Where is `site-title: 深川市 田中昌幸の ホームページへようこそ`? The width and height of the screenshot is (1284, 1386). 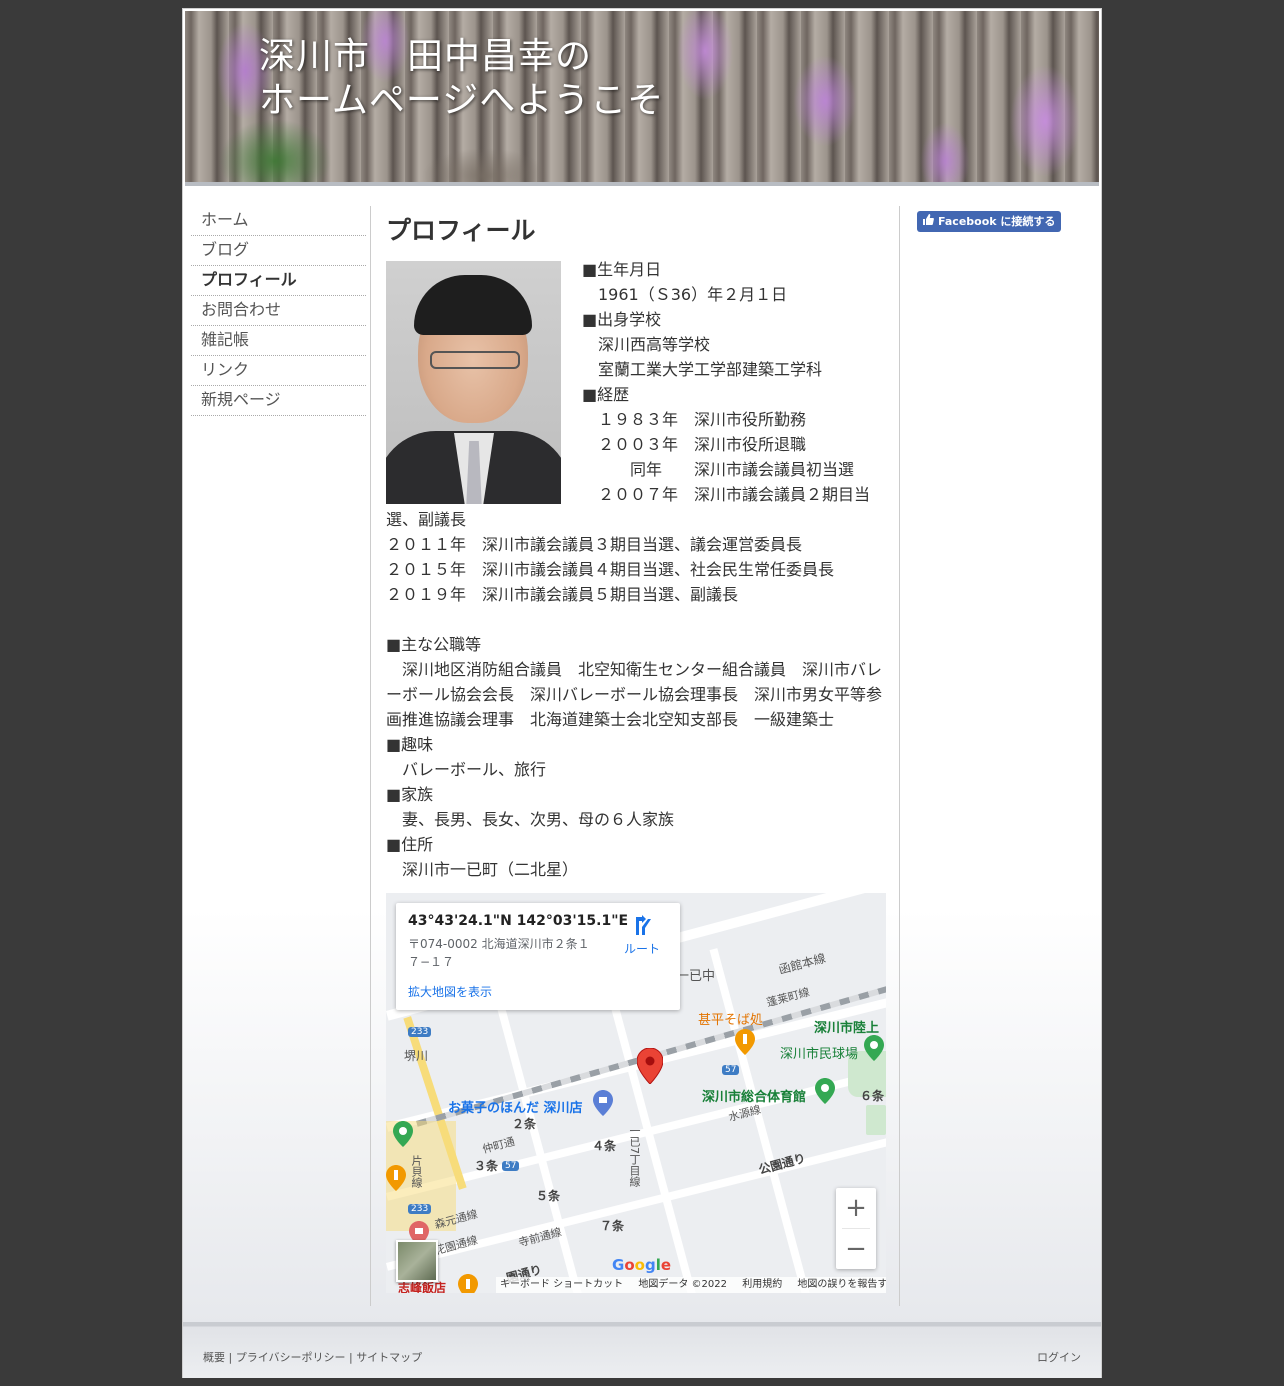 site-title: 深川市 田中昌幸の ホームページへようこそ is located at coordinates (461, 79).